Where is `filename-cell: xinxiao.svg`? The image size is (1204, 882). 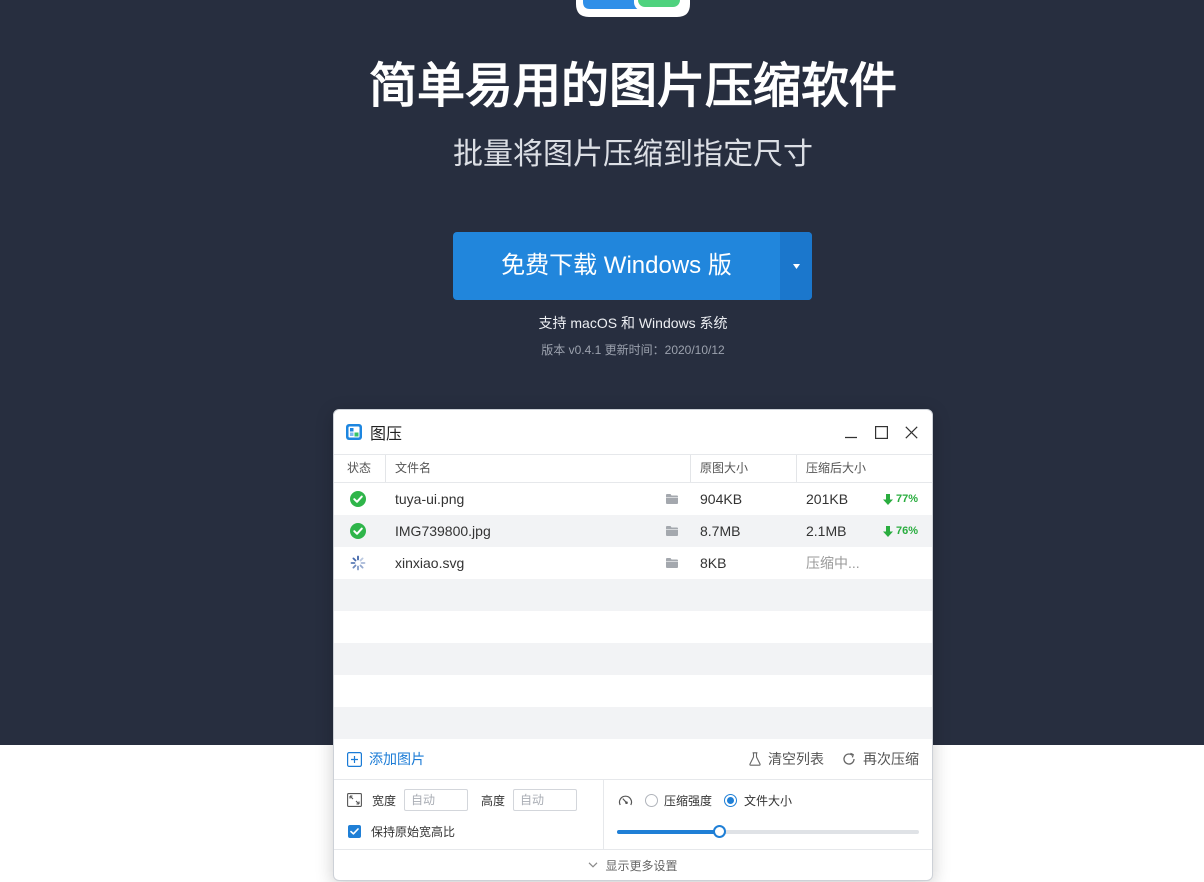
filename-cell: xinxiao.svg is located at coordinates (537, 563).